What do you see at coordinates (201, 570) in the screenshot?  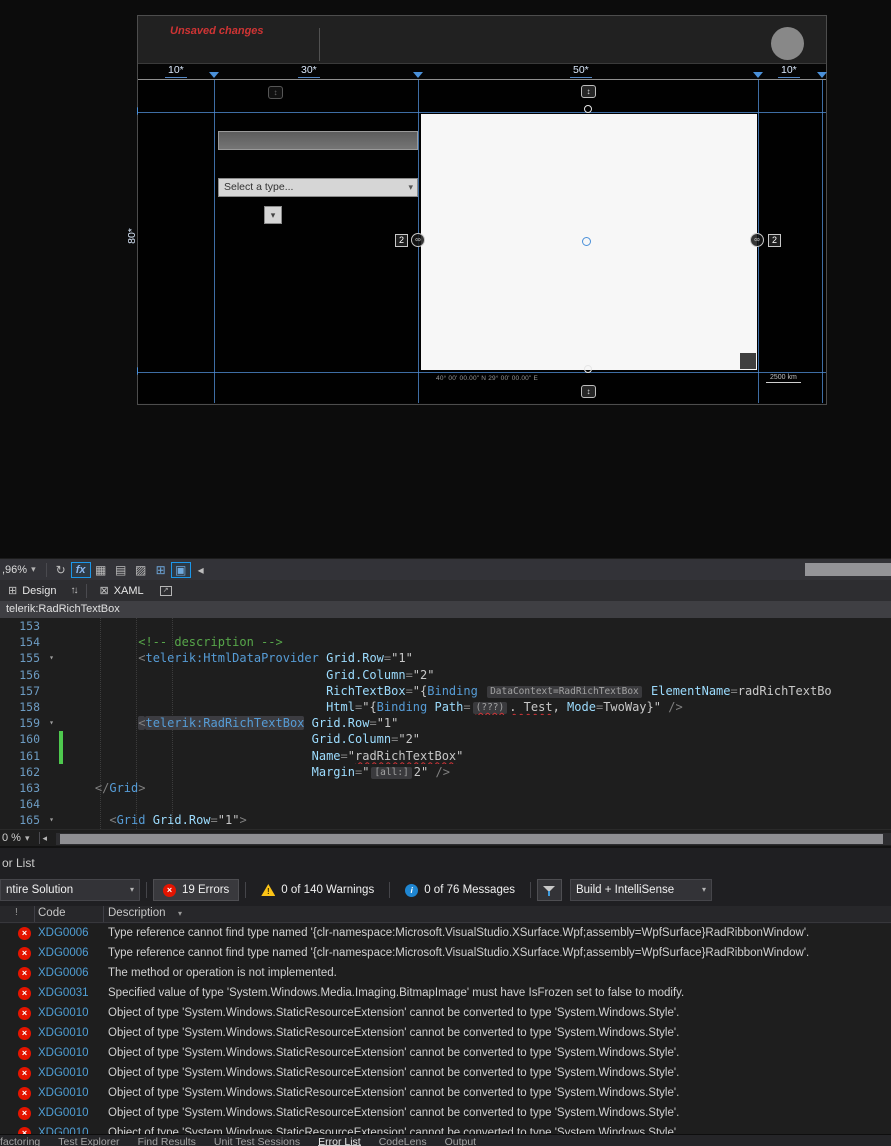 I see `collapse-panel-icon: ◂` at bounding box center [201, 570].